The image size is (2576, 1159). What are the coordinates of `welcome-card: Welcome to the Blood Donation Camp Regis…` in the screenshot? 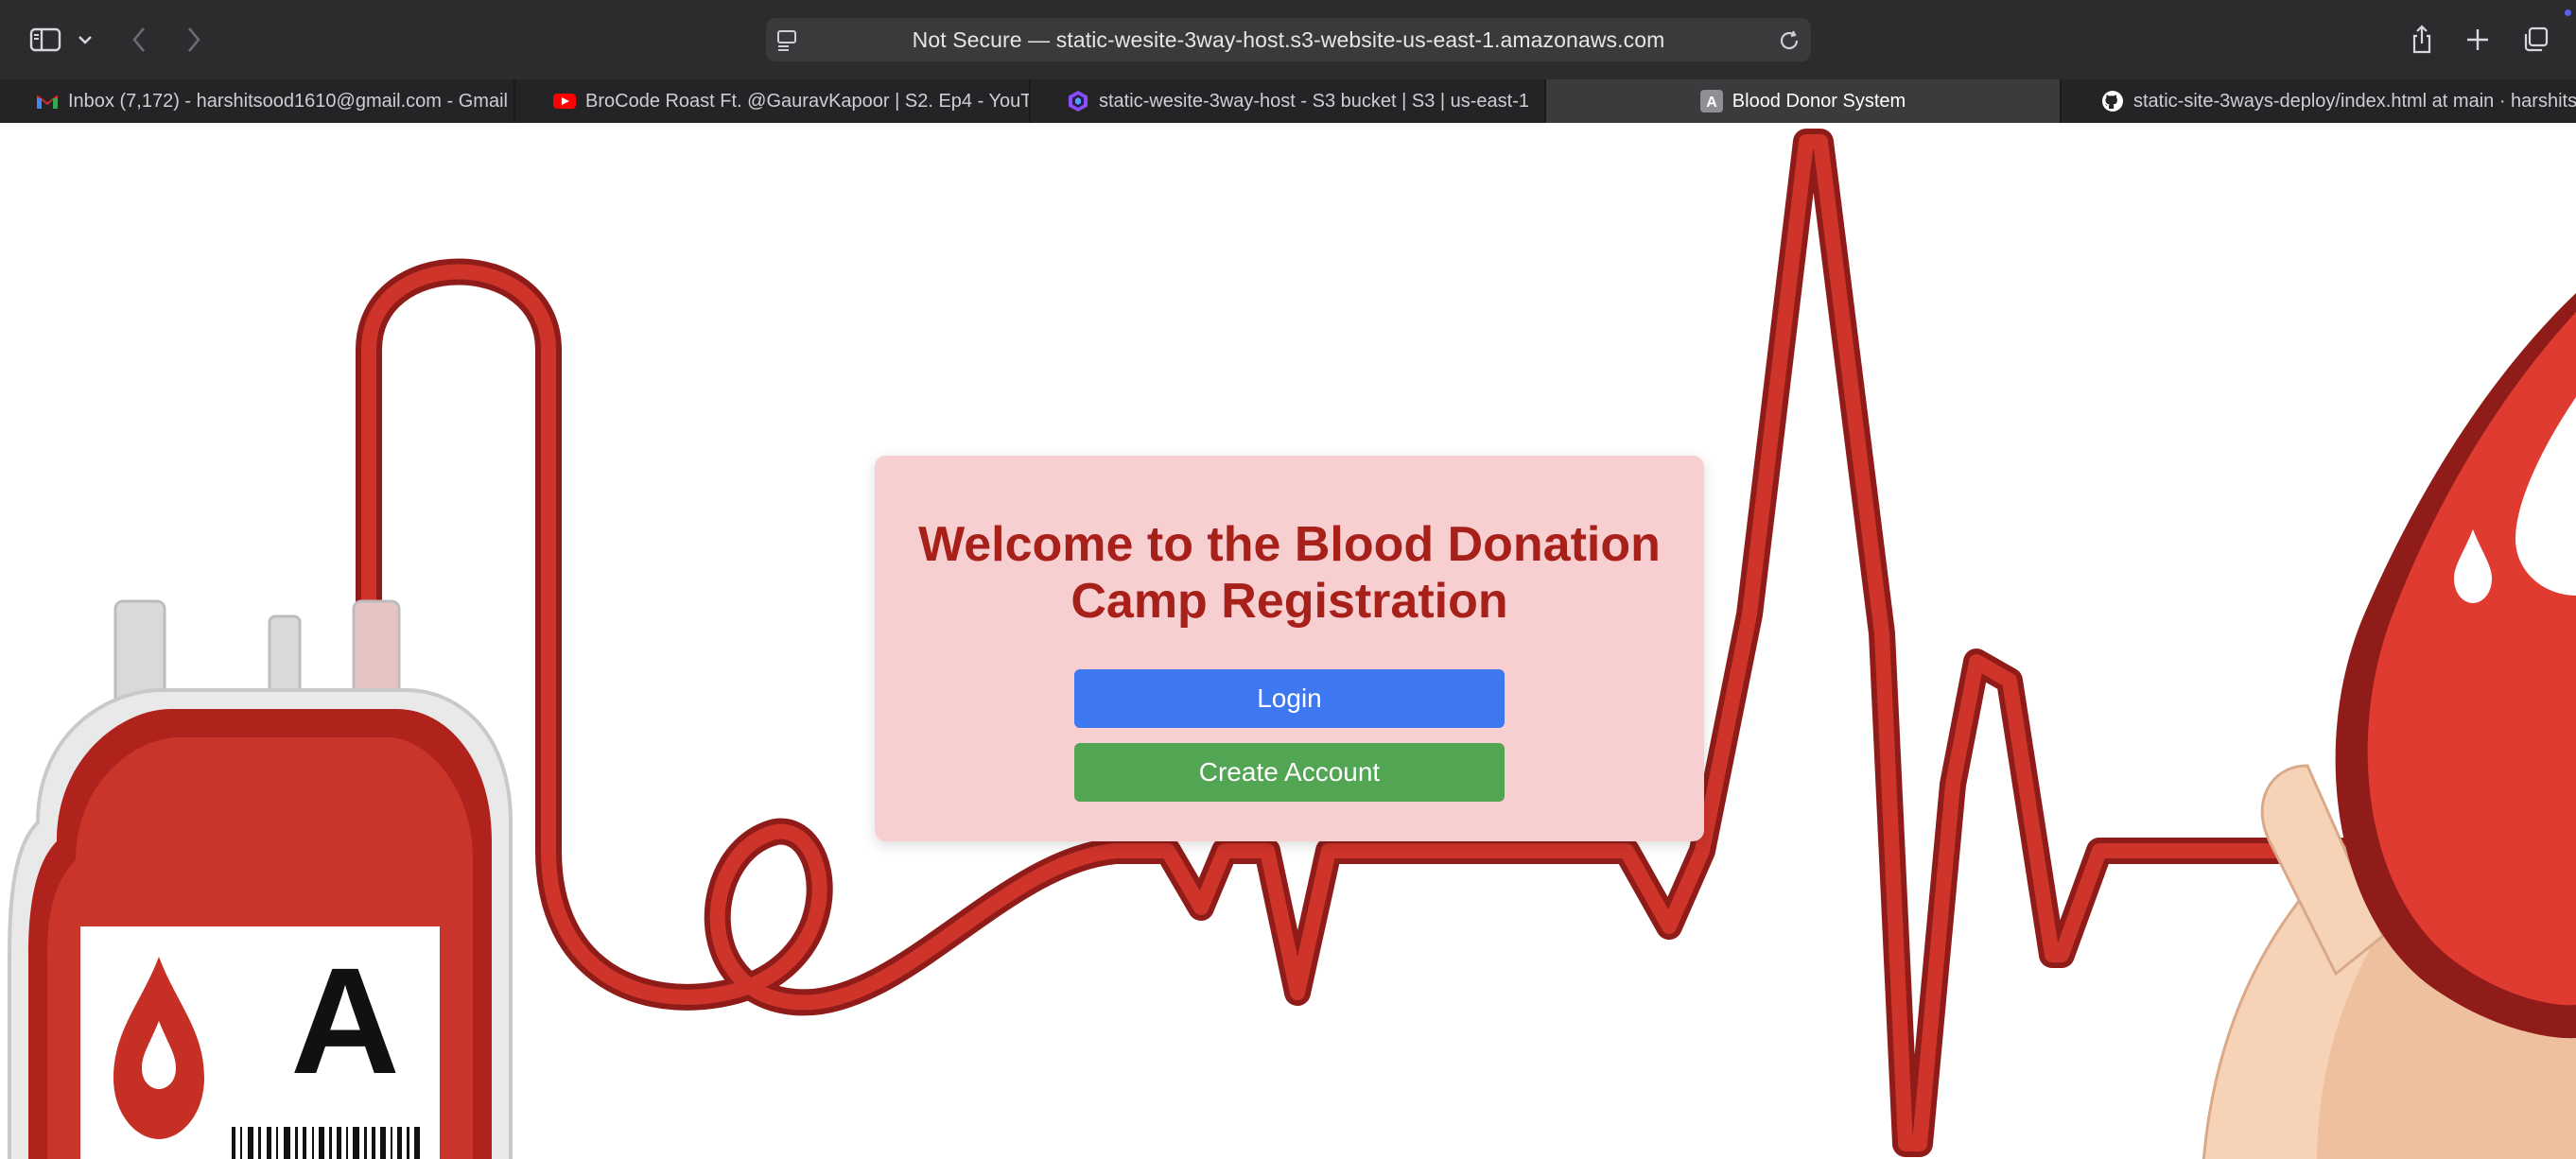 It's located at (1289, 648).